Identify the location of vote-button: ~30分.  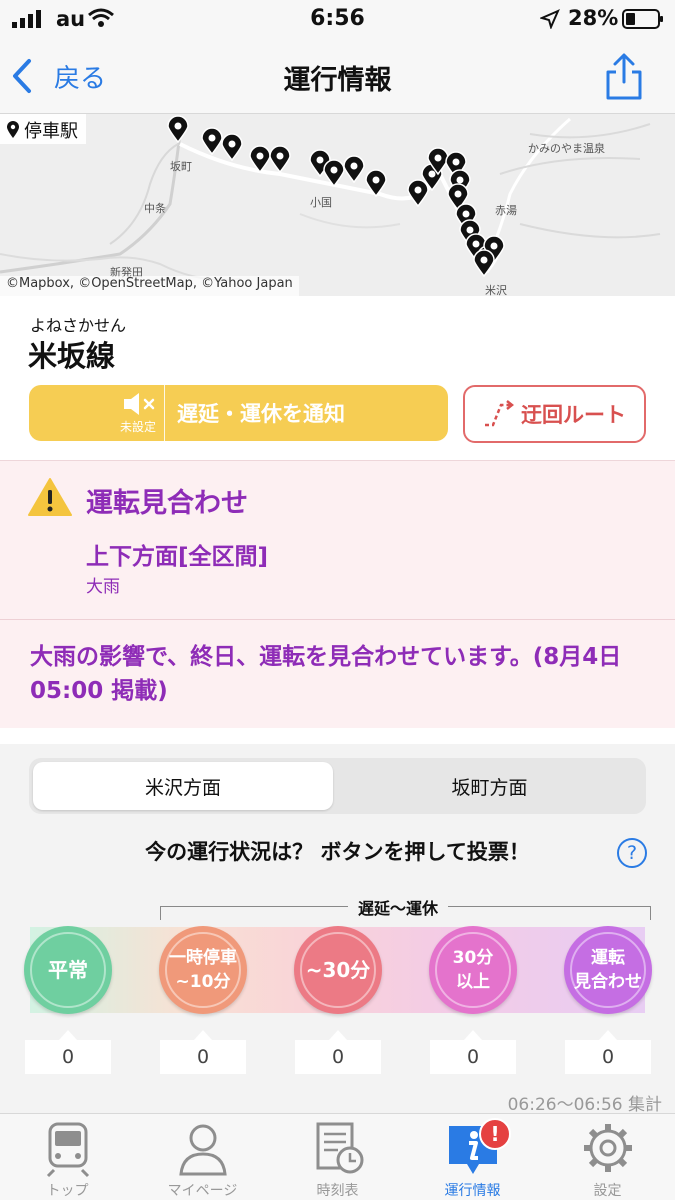
(338, 970).